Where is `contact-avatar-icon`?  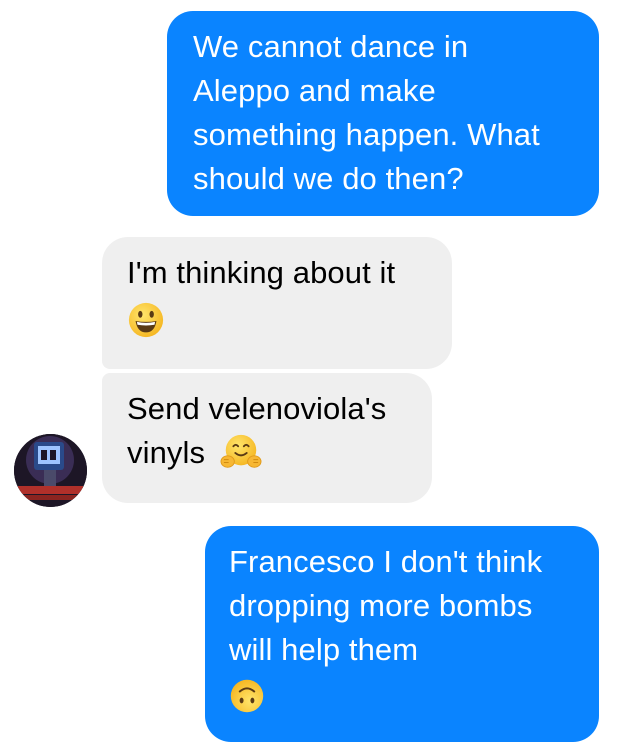 contact-avatar-icon is located at coordinates (50, 470).